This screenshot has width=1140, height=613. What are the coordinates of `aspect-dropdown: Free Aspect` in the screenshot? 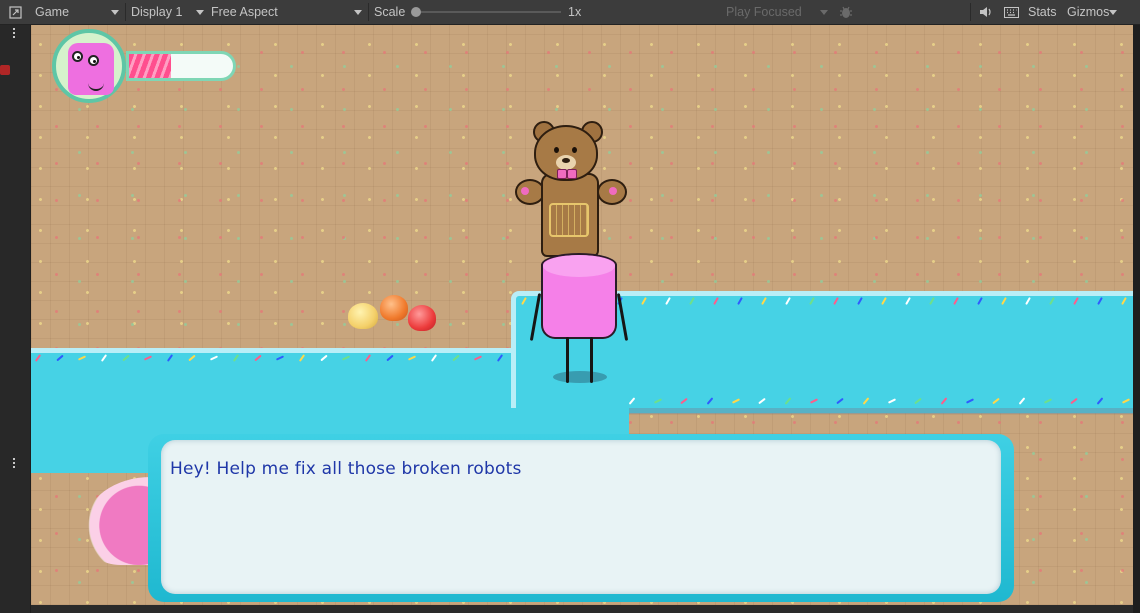 It's located at (287, 12).